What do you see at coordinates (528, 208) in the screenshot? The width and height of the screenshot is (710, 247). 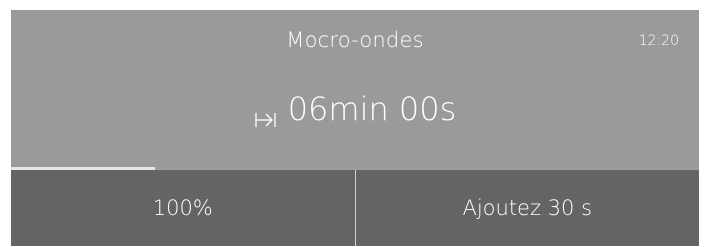 I see `add-30s-button: Ajoutez 30 s` at bounding box center [528, 208].